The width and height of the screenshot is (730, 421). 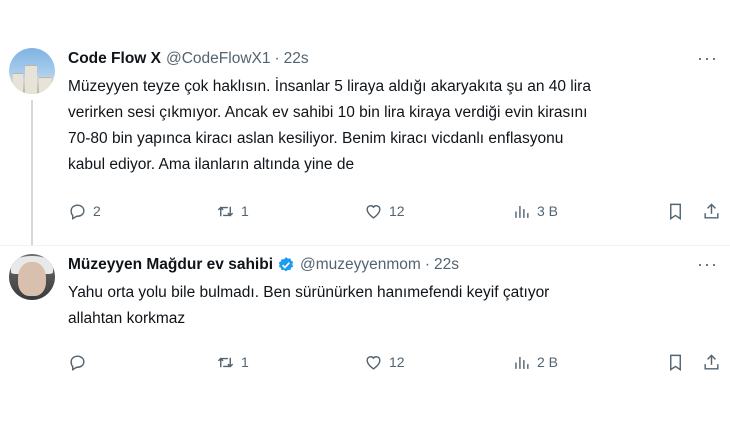 What do you see at coordinates (360, 265) in the screenshot?
I see `user-handle: @muzeyyenmom` at bounding box center [360, 265].